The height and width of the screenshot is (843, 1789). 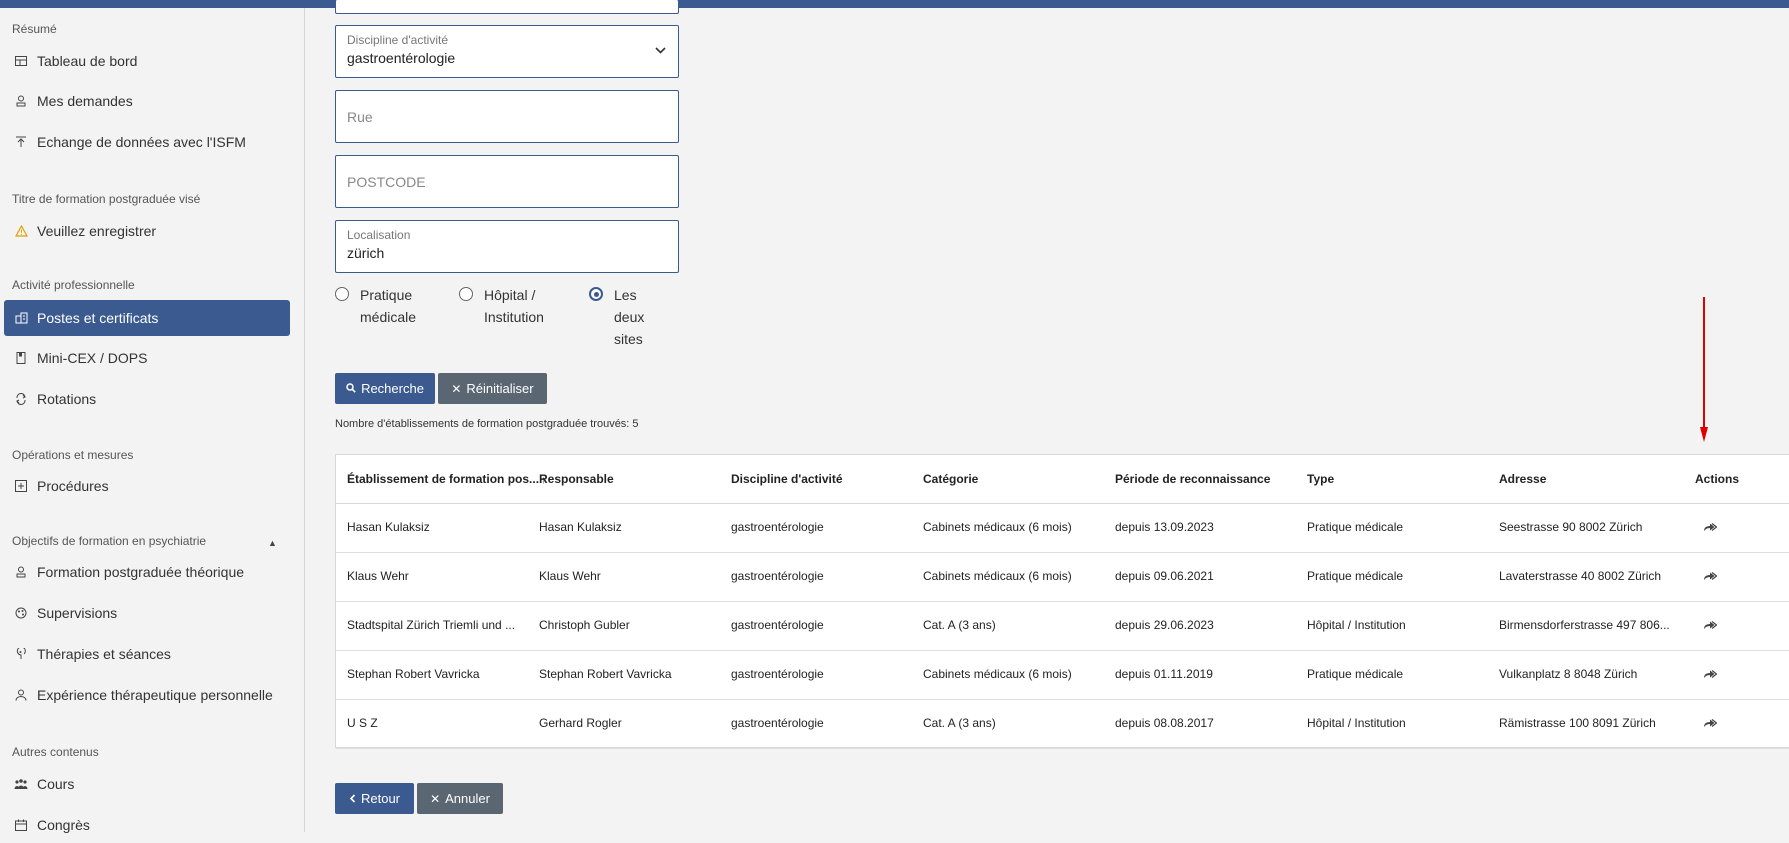 What do you see at coordinates (1522, 479) in the screenshot?
I see `column-header-address: Adresse` at bounding box center [1522, 479].